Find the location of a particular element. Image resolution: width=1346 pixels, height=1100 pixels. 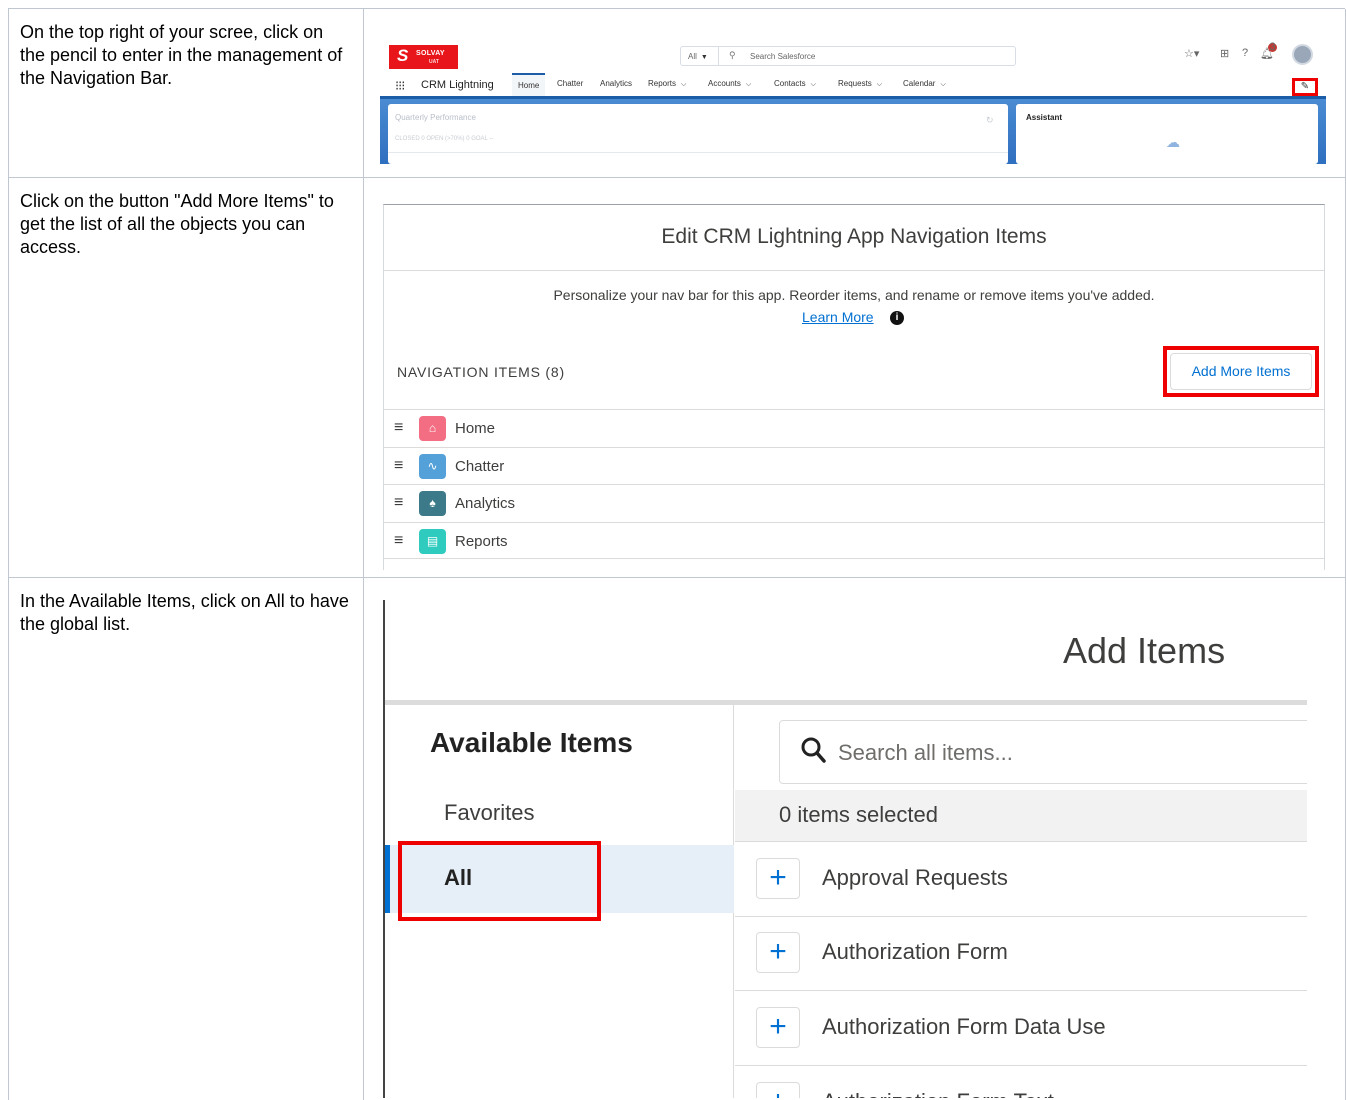

available-items-sidebar: Available Items Favorites All is located at coordinates (559, 901).